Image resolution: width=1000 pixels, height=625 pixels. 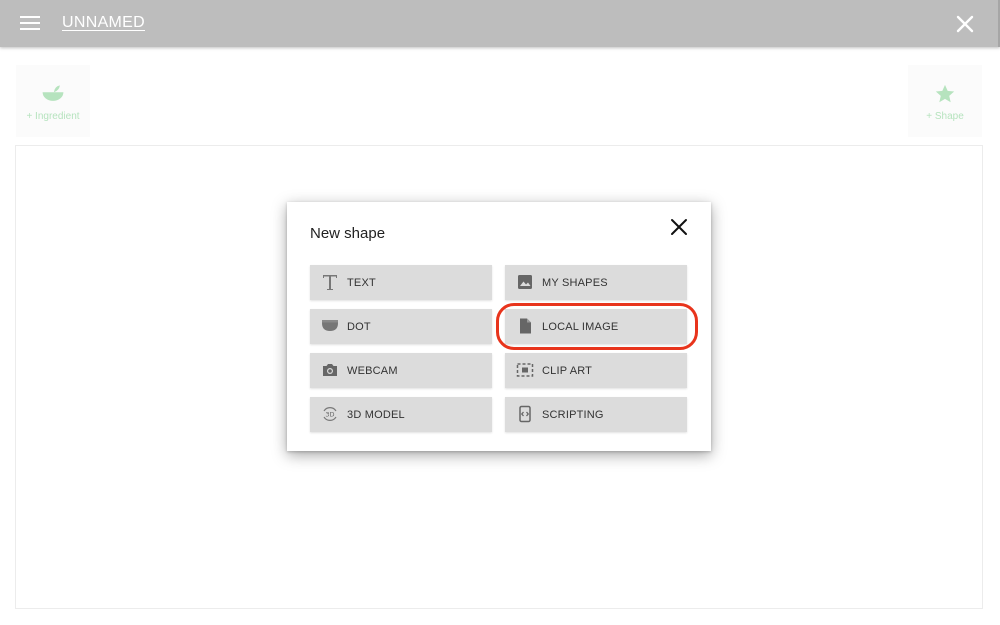 What do you see at coordinates (330, 282) in the screenshot?
I see `text-t-icon` at bounding box center [330, 282].